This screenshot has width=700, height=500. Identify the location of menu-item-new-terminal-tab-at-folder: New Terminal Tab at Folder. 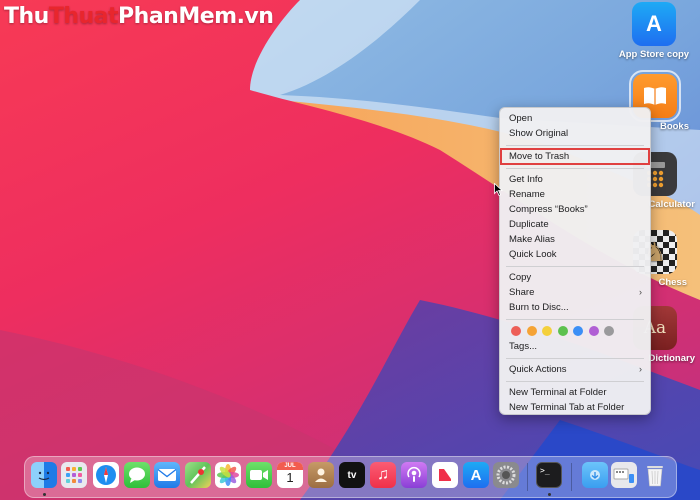
(575, 407).